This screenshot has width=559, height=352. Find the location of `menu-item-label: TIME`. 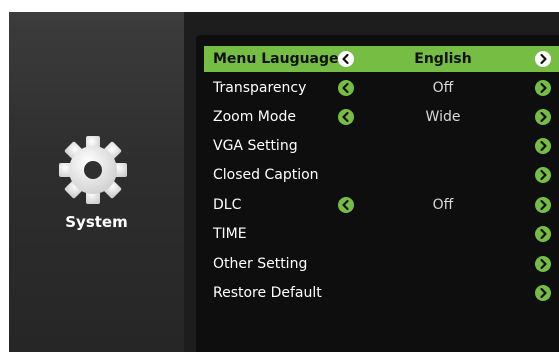

menu-item-label: TIME is located at coordinates (230, 234).